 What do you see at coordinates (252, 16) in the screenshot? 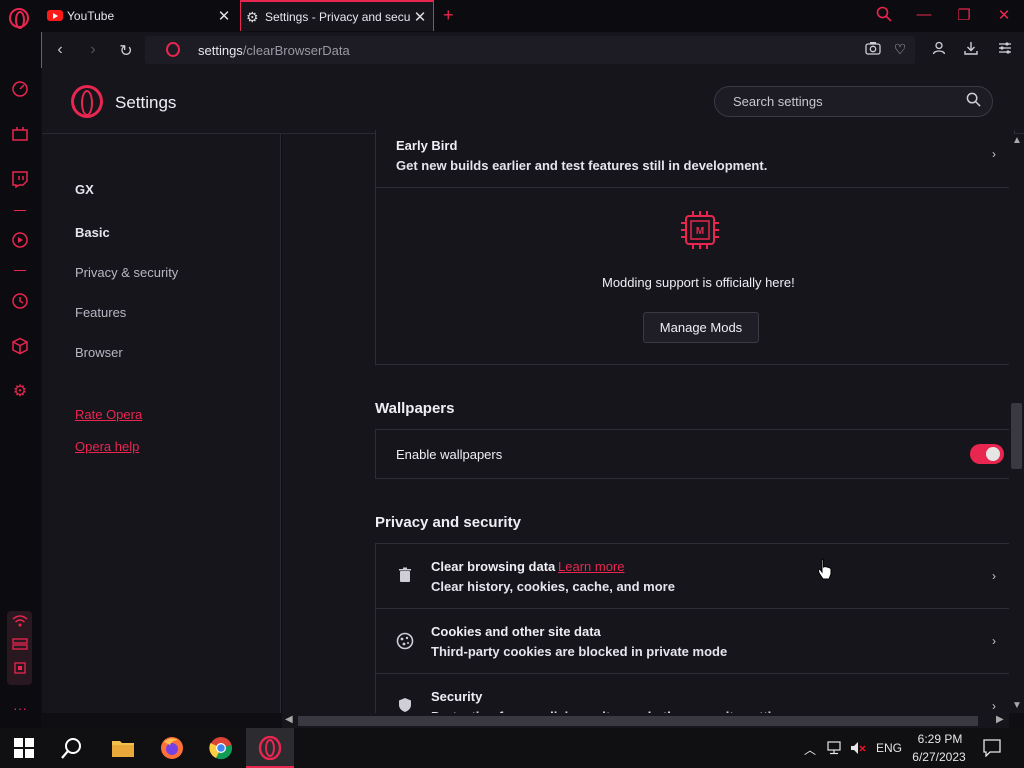
I see `gear-icon: ⚙` at bounding box center [252, 16].